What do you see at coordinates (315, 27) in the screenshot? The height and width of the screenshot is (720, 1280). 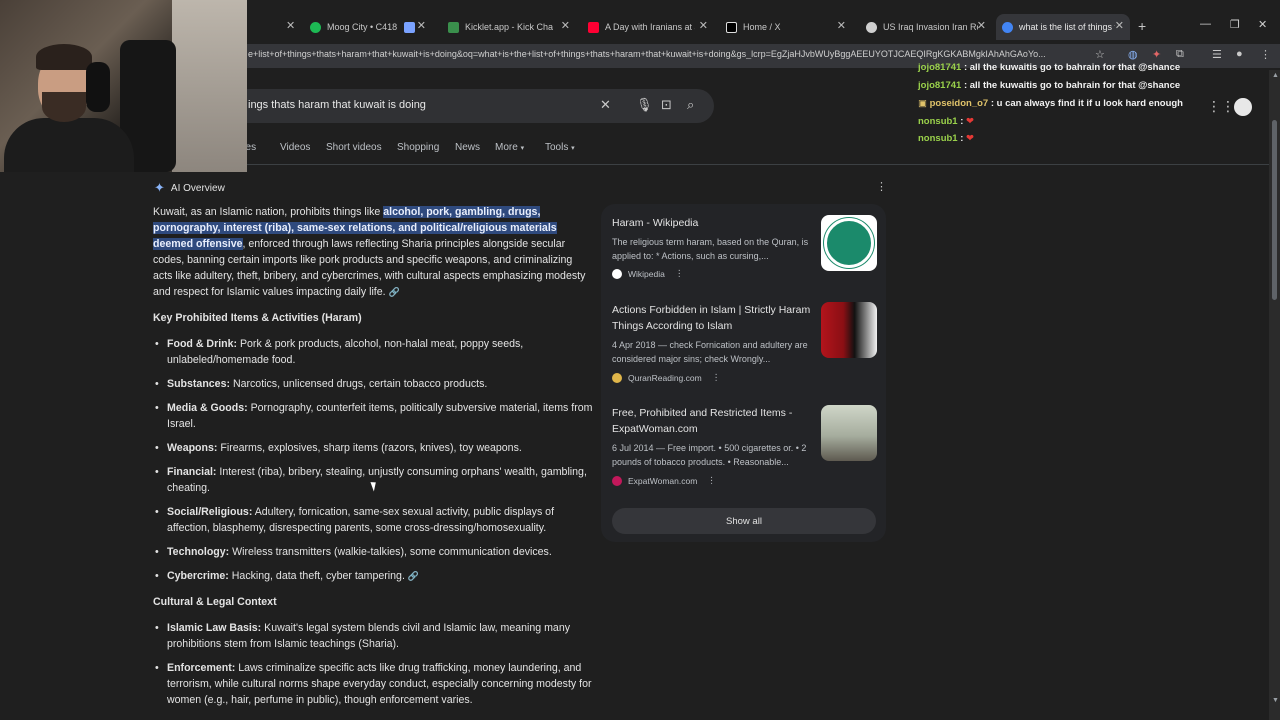 I see `spotify-icon` at bounding box center [315, 27].